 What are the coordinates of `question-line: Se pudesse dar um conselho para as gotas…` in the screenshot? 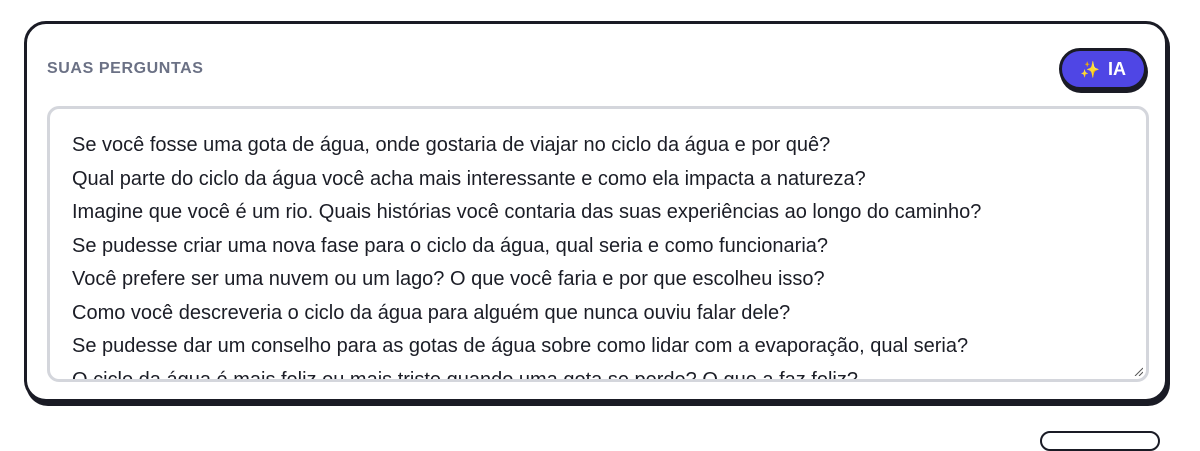 It's located at (520, 346).